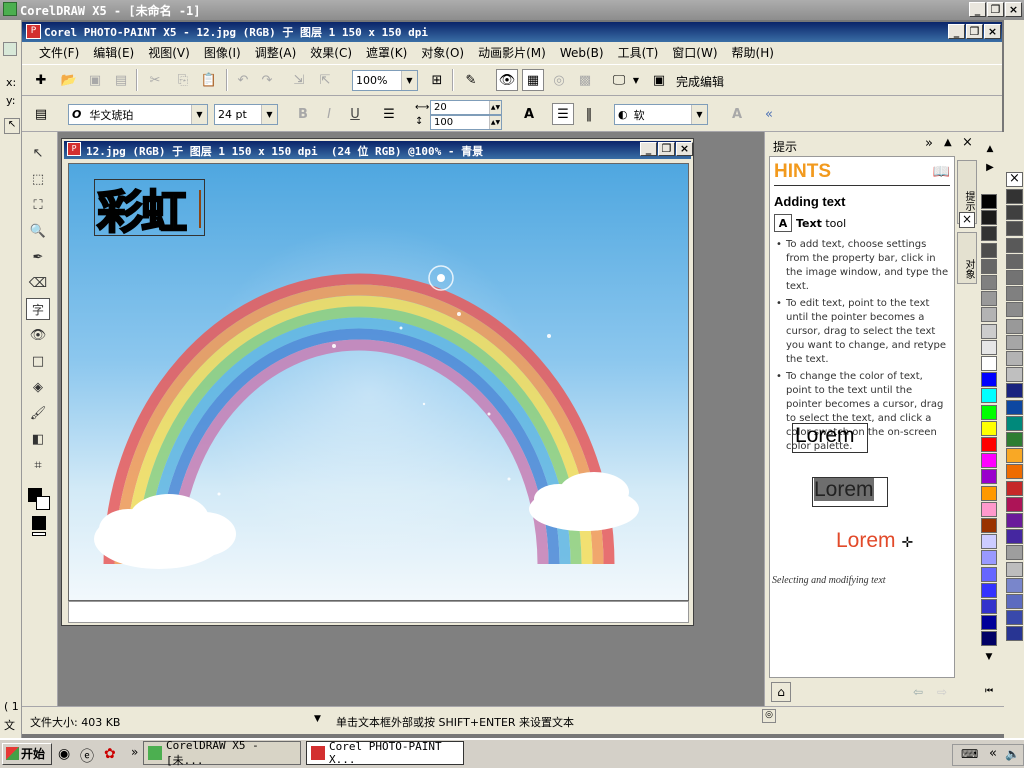  Describe the element at coordinates (64, 754) in the screenshot. I see `chrome-icon: ◉` at that location.